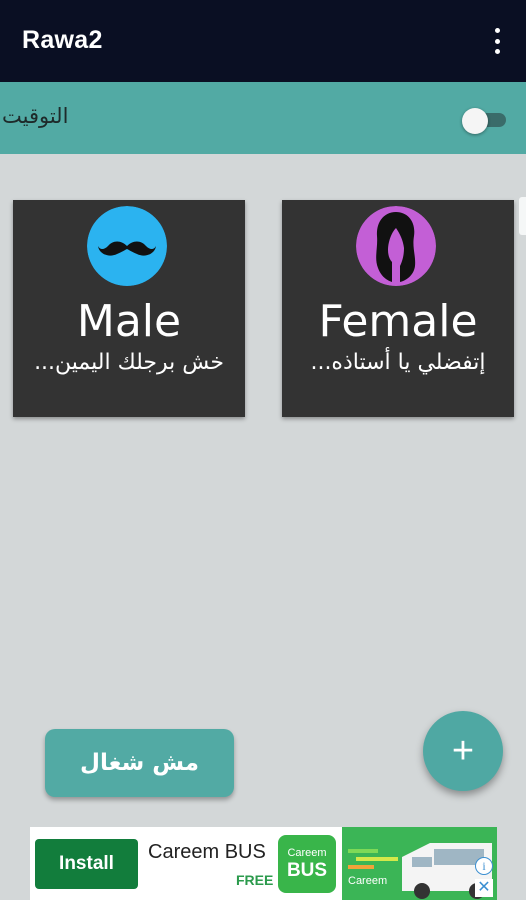 This screenshot has height=900, width=526. Describe the element at coordinates (127, 246) in the screenshot. I see `mustache-icon` at that location.